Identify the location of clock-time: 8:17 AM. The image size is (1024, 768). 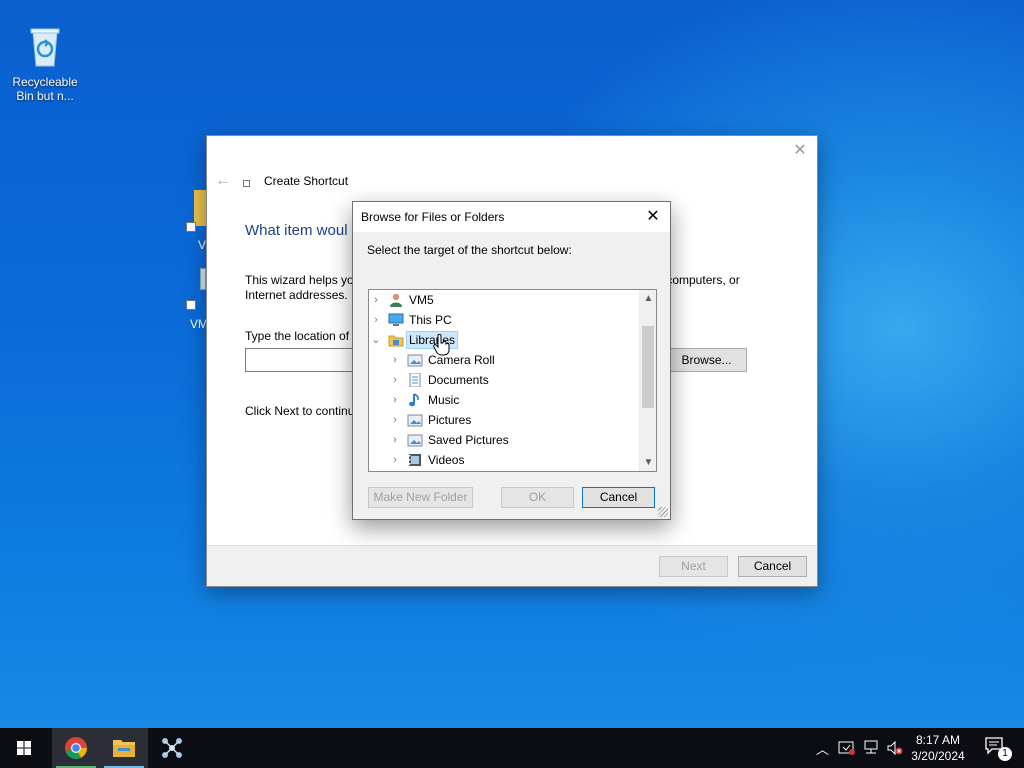
(938, 740).